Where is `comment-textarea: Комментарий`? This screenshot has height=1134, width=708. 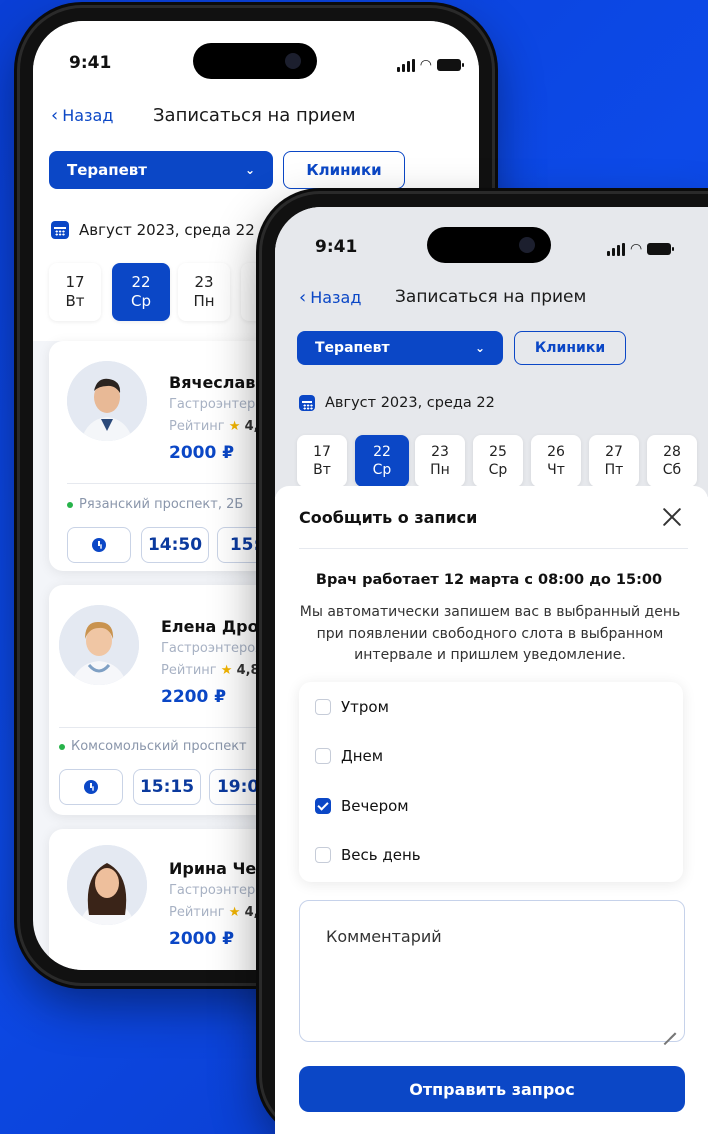
comment-textarea: Комментарий is located at coordinates (492, 971).